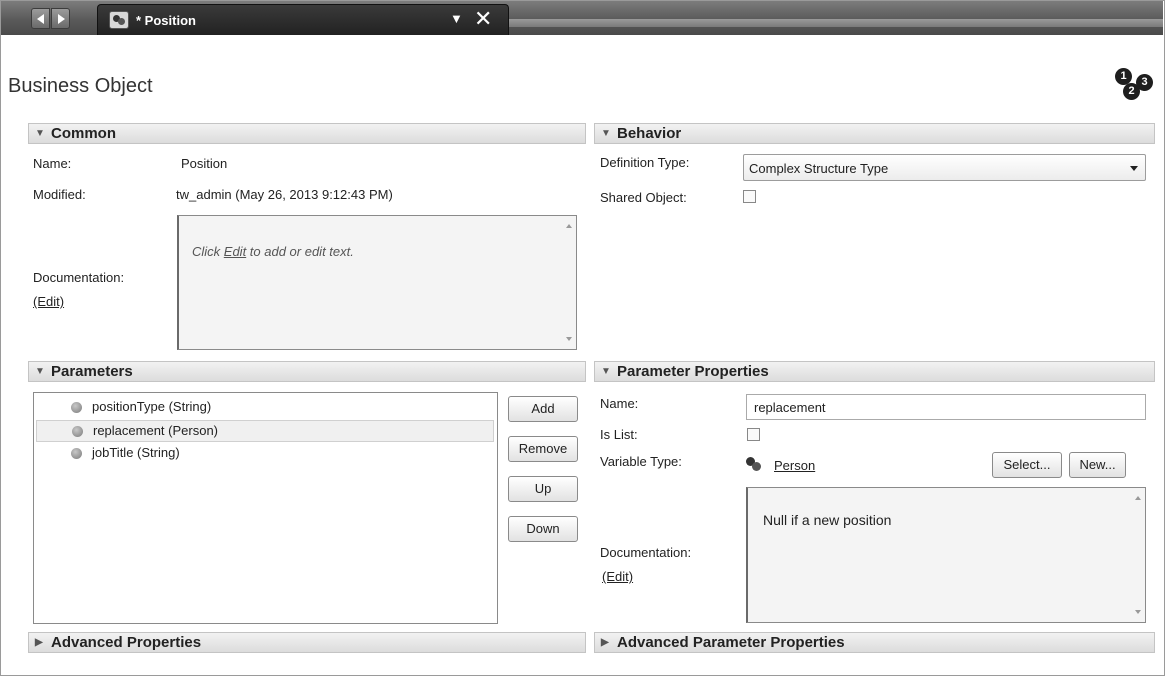 The width and height of the screenshot is (1165, 676). Describe the element at coordinates (456, 18) in the screenshot. I see `chevron-down-icon: ▼` at that location.